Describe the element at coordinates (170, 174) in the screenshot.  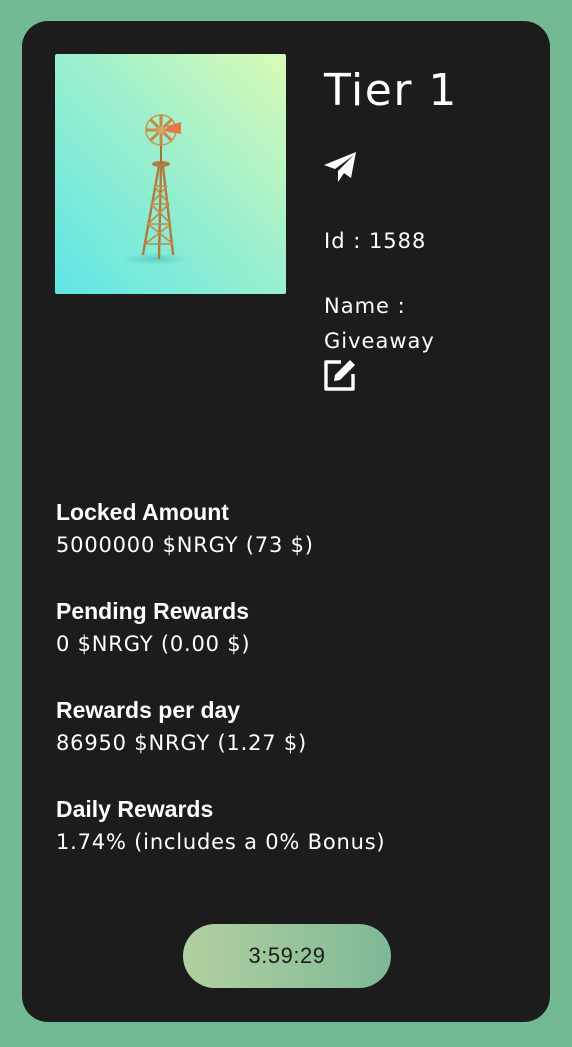
I see `windmill-image` at that location.